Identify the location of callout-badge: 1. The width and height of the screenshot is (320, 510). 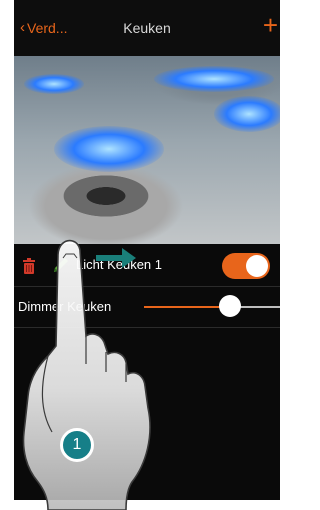
(77, 445).